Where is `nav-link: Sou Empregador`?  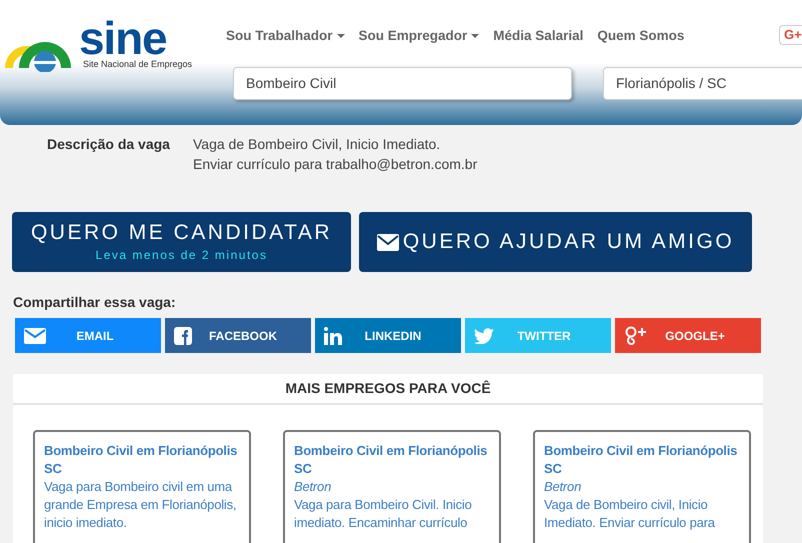
nav-link: Sou Empregador is located at coordinates (419, 36).